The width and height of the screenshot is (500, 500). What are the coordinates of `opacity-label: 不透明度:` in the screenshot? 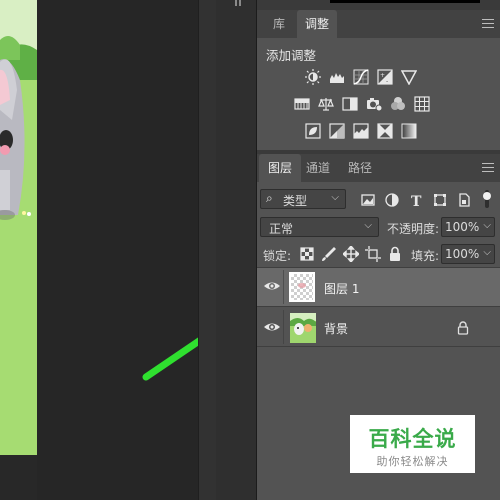 It's located at (413, 229).